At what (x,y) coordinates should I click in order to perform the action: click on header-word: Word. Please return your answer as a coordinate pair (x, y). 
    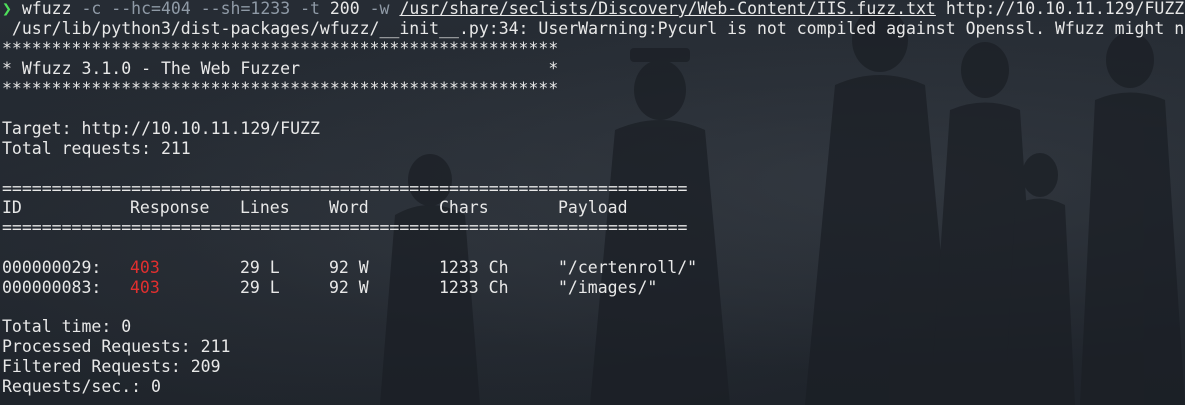
    Looking at the image, I should click on (349, 207).